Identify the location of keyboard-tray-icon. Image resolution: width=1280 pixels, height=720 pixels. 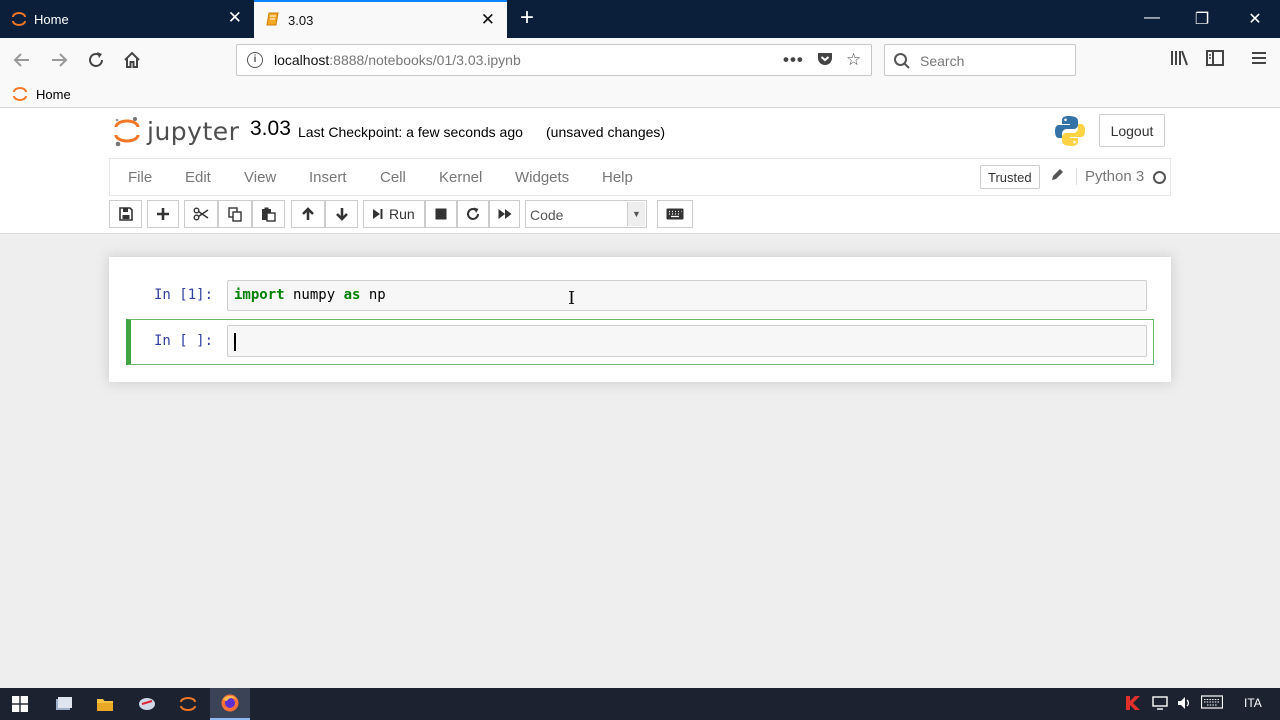
(1212, 703).